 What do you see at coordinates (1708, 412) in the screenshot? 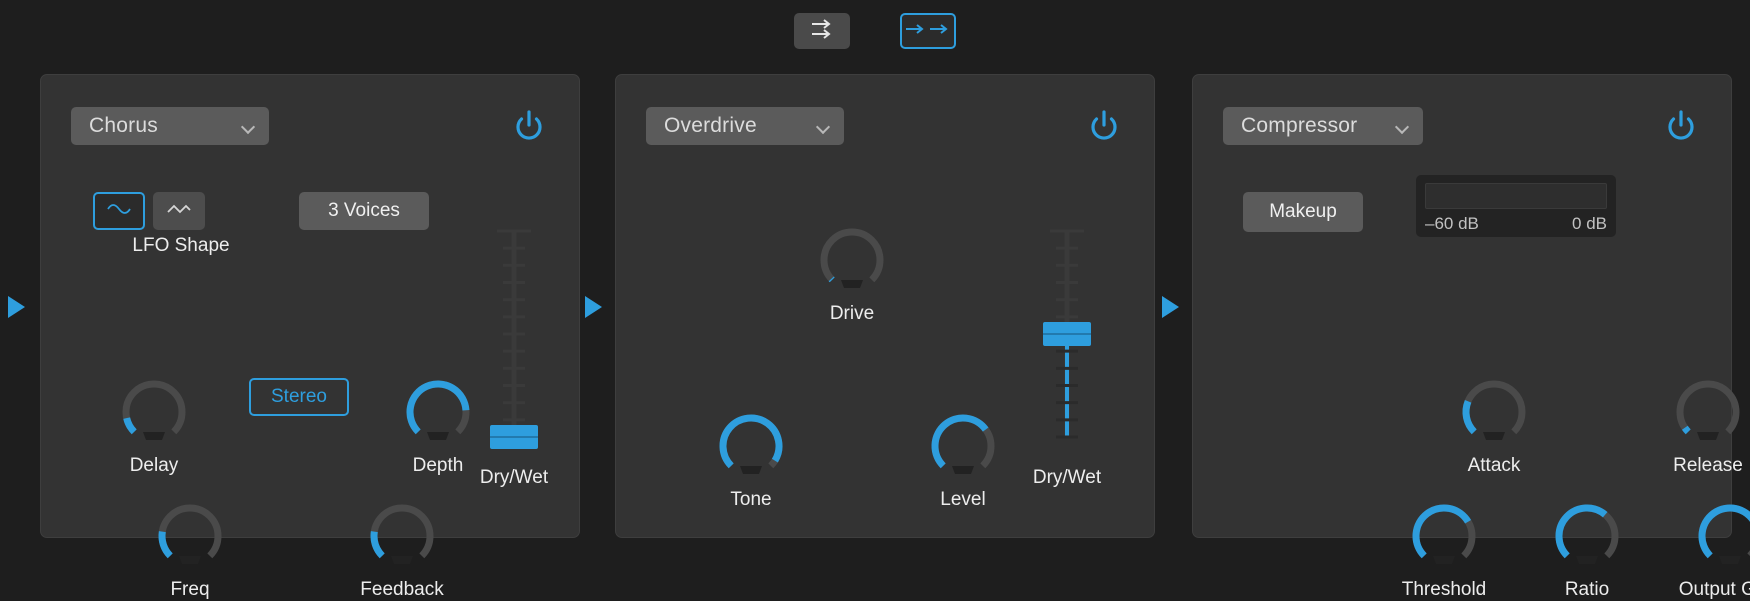
I see `release-knob` at bounding box center [1708, 412].